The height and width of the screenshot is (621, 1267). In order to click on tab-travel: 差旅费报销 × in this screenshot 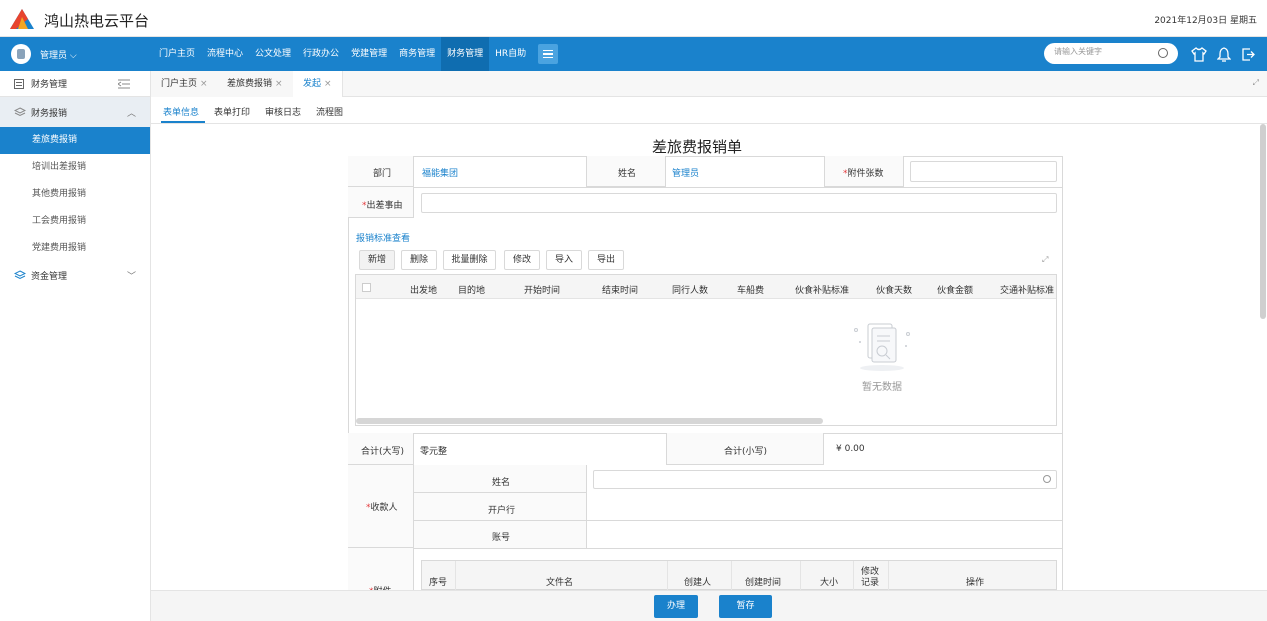, I will do `click(255, 84)`.